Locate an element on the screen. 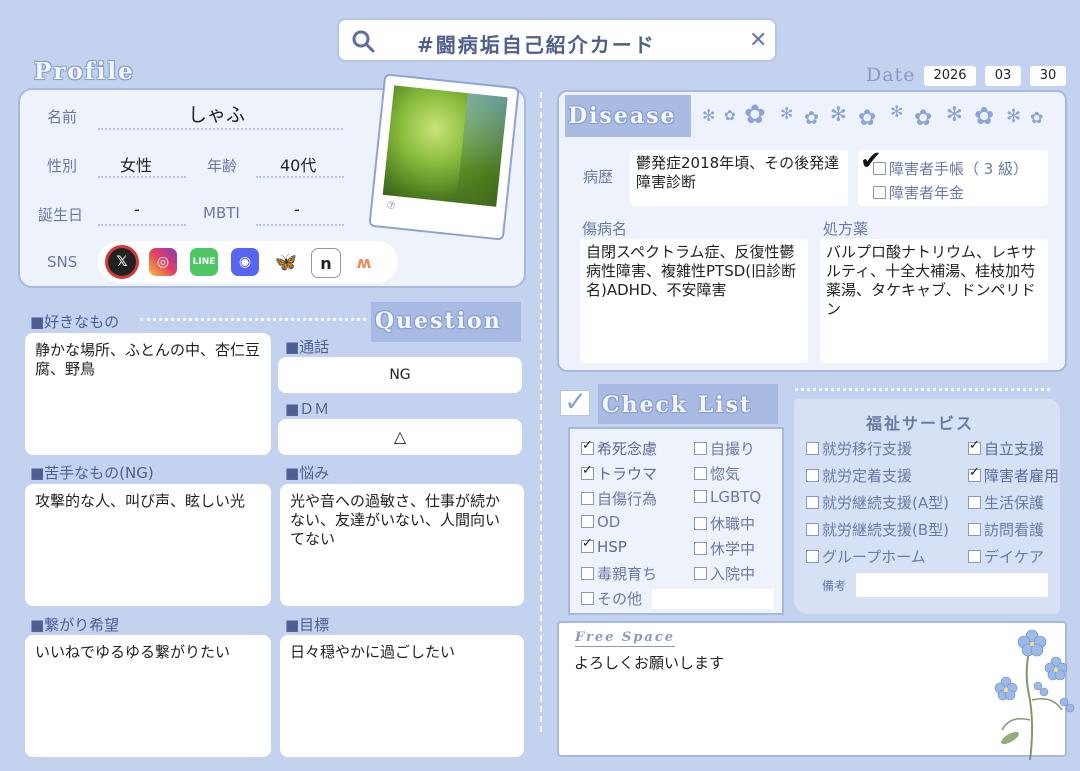  pension-checkbox is located at coordinates (879, 192).